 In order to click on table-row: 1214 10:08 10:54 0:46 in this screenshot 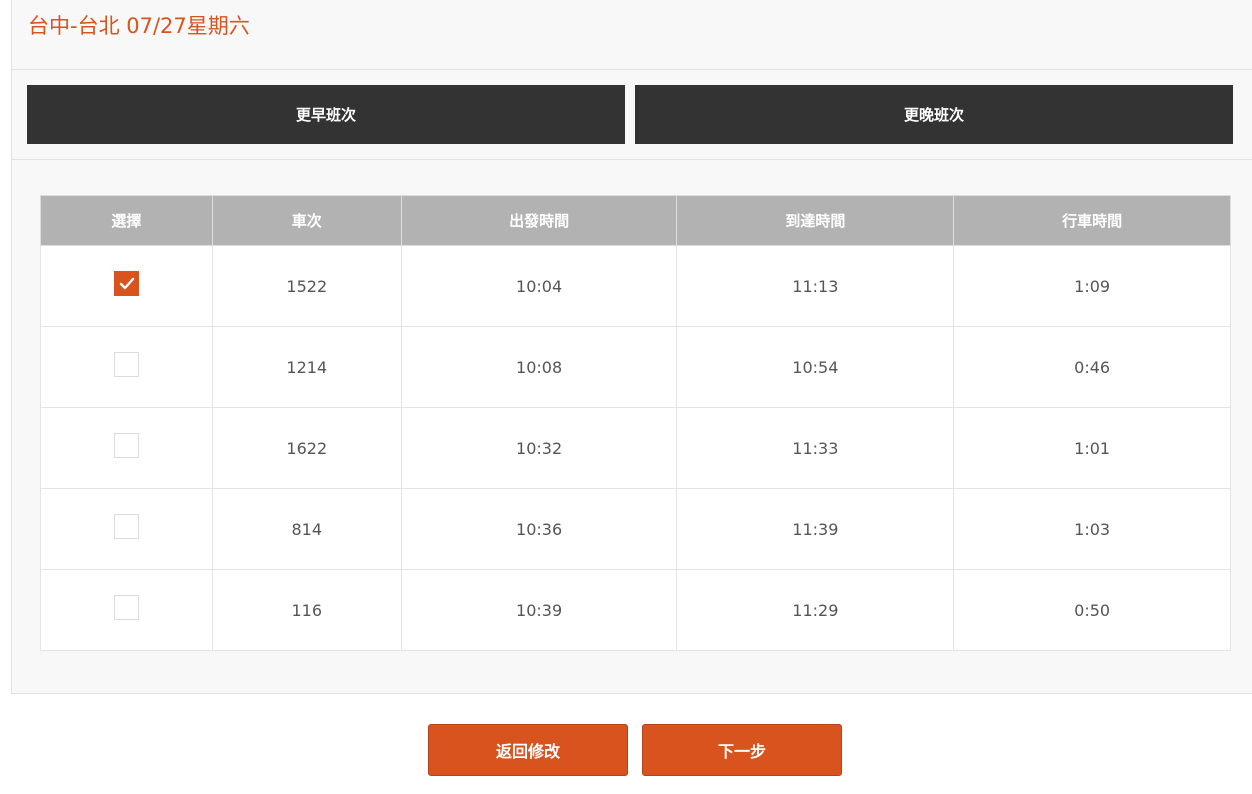, I will do `click(635, 367)`.